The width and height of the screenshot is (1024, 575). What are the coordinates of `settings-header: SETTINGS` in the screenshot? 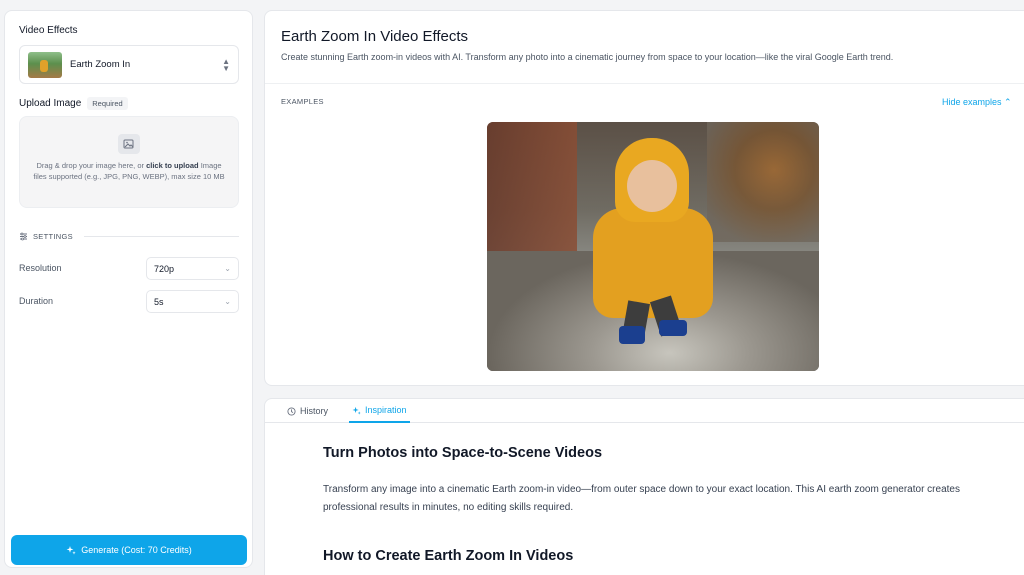 It's located at (129, 236).